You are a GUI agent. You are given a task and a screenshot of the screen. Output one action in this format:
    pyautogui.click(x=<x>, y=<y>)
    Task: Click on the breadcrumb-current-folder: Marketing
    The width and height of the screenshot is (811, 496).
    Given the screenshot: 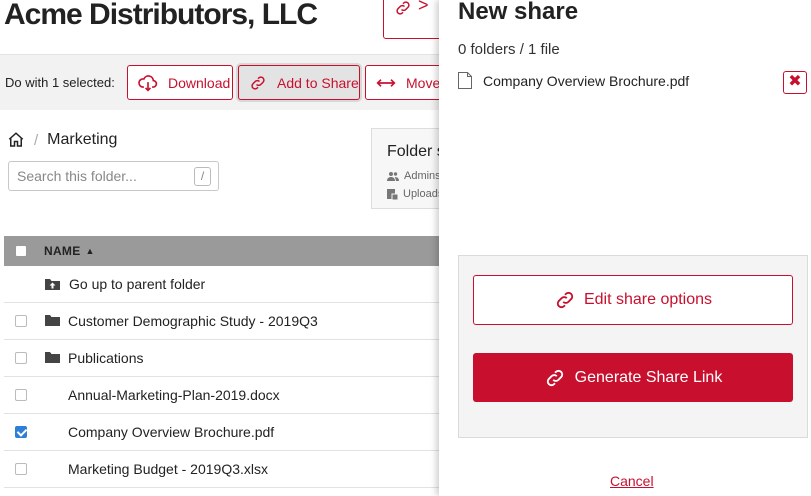 What is the action you would take?
    pyautogui.click(x=82, y=140)
    